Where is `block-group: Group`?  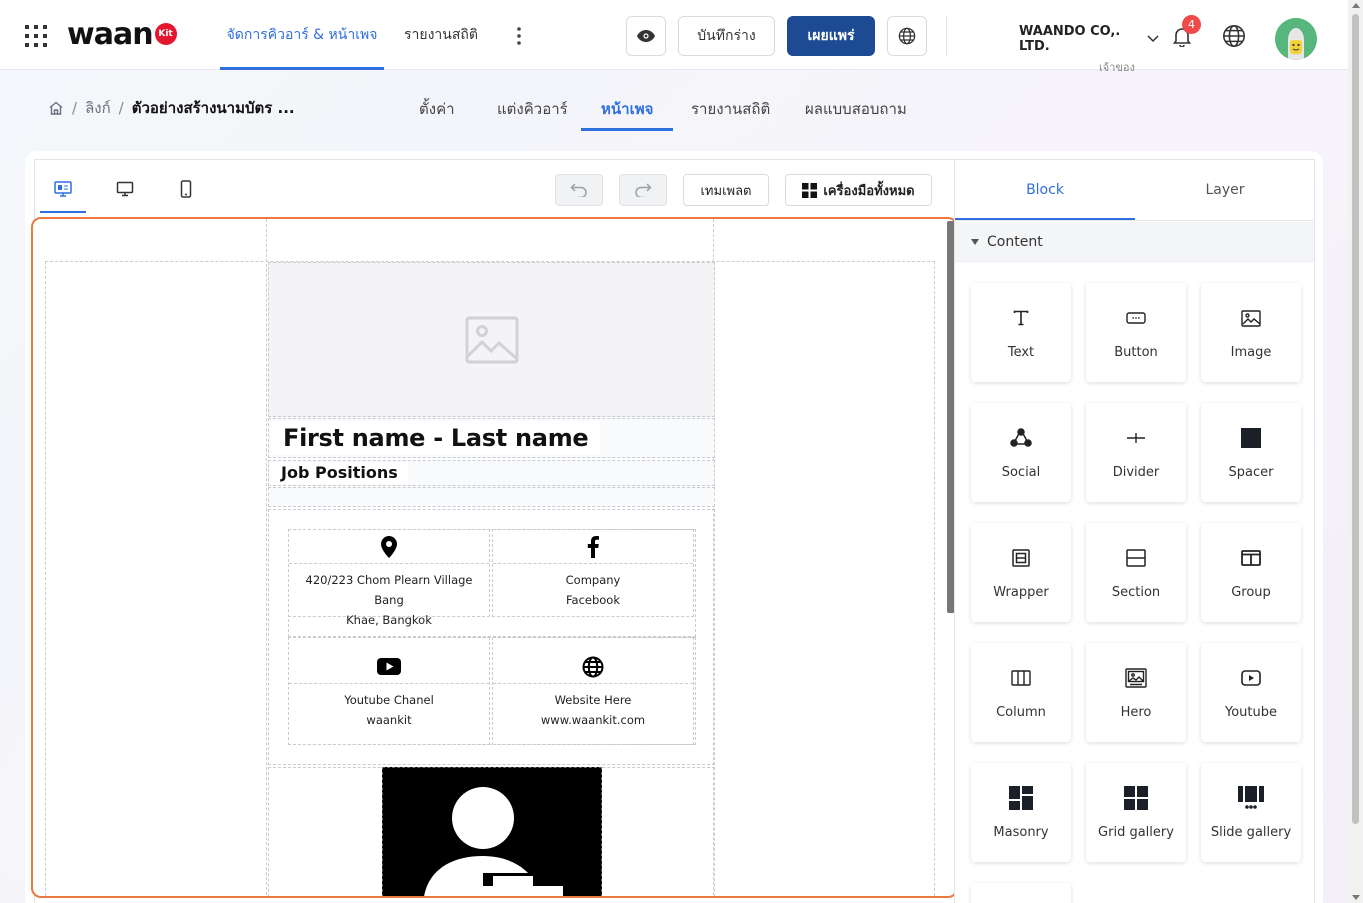 block-group: Group is located at coordinates (1251, 572).